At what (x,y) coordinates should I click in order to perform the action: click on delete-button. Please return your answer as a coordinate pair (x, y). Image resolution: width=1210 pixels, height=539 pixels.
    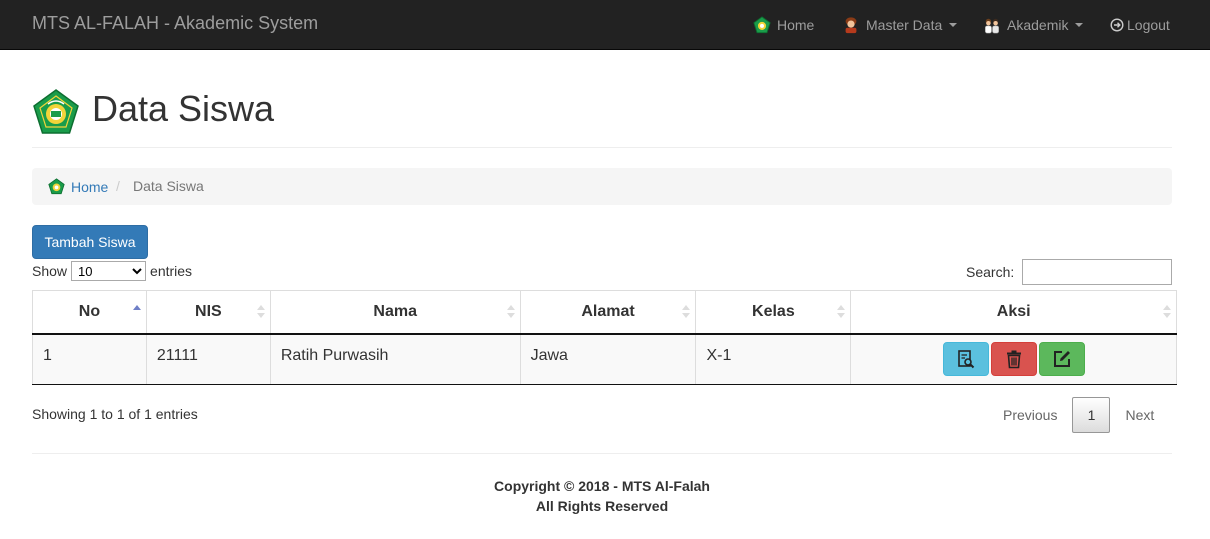
    Looking at the image, I should click on (1013, 359).